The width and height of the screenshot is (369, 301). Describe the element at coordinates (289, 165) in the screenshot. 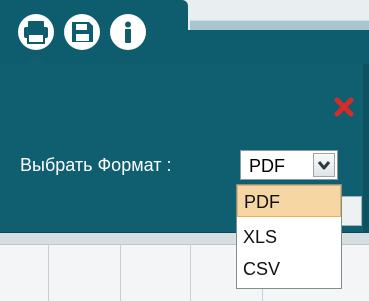

I see `format-select: PDF` at that location.